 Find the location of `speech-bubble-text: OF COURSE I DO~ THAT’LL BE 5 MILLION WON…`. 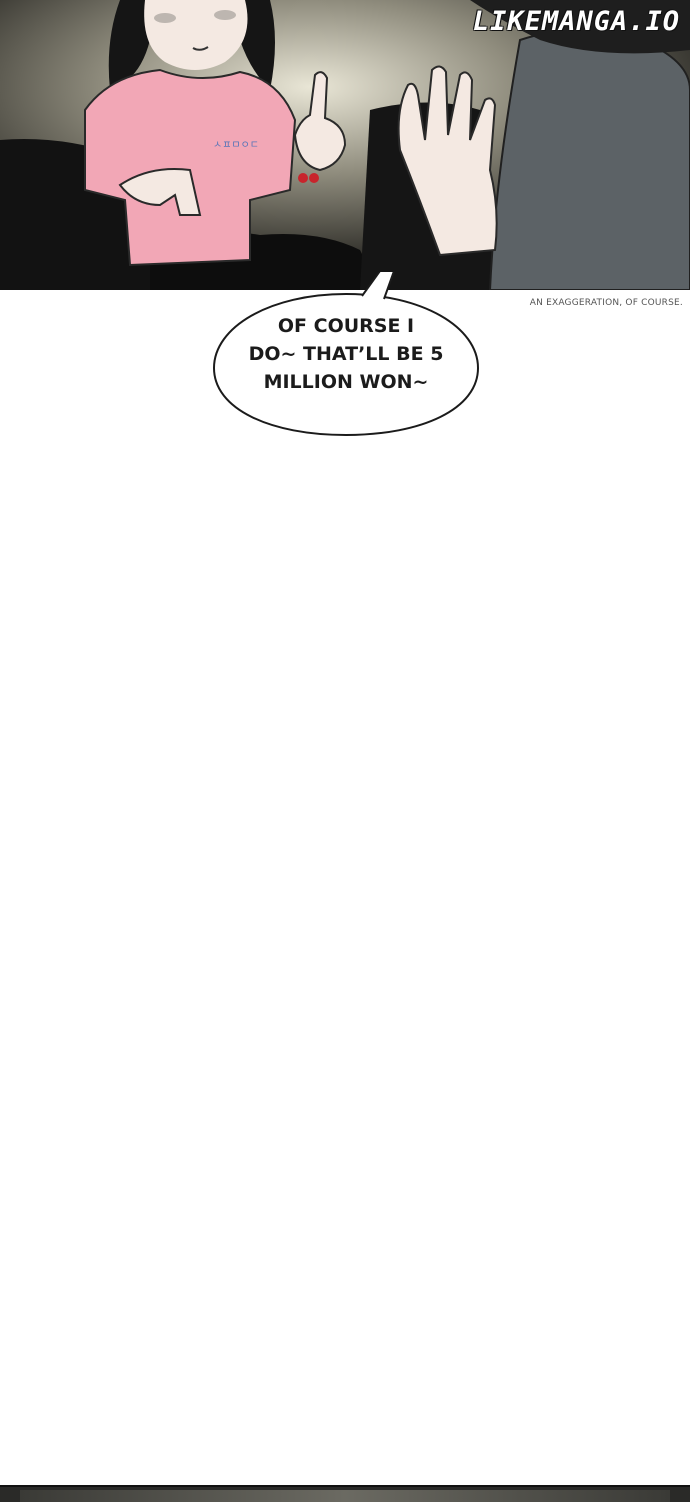

speech-bubble-text: OF COURSE I DO~ THAT’LL BE 5 MILLION WON… is located at coordinates (346, 354).